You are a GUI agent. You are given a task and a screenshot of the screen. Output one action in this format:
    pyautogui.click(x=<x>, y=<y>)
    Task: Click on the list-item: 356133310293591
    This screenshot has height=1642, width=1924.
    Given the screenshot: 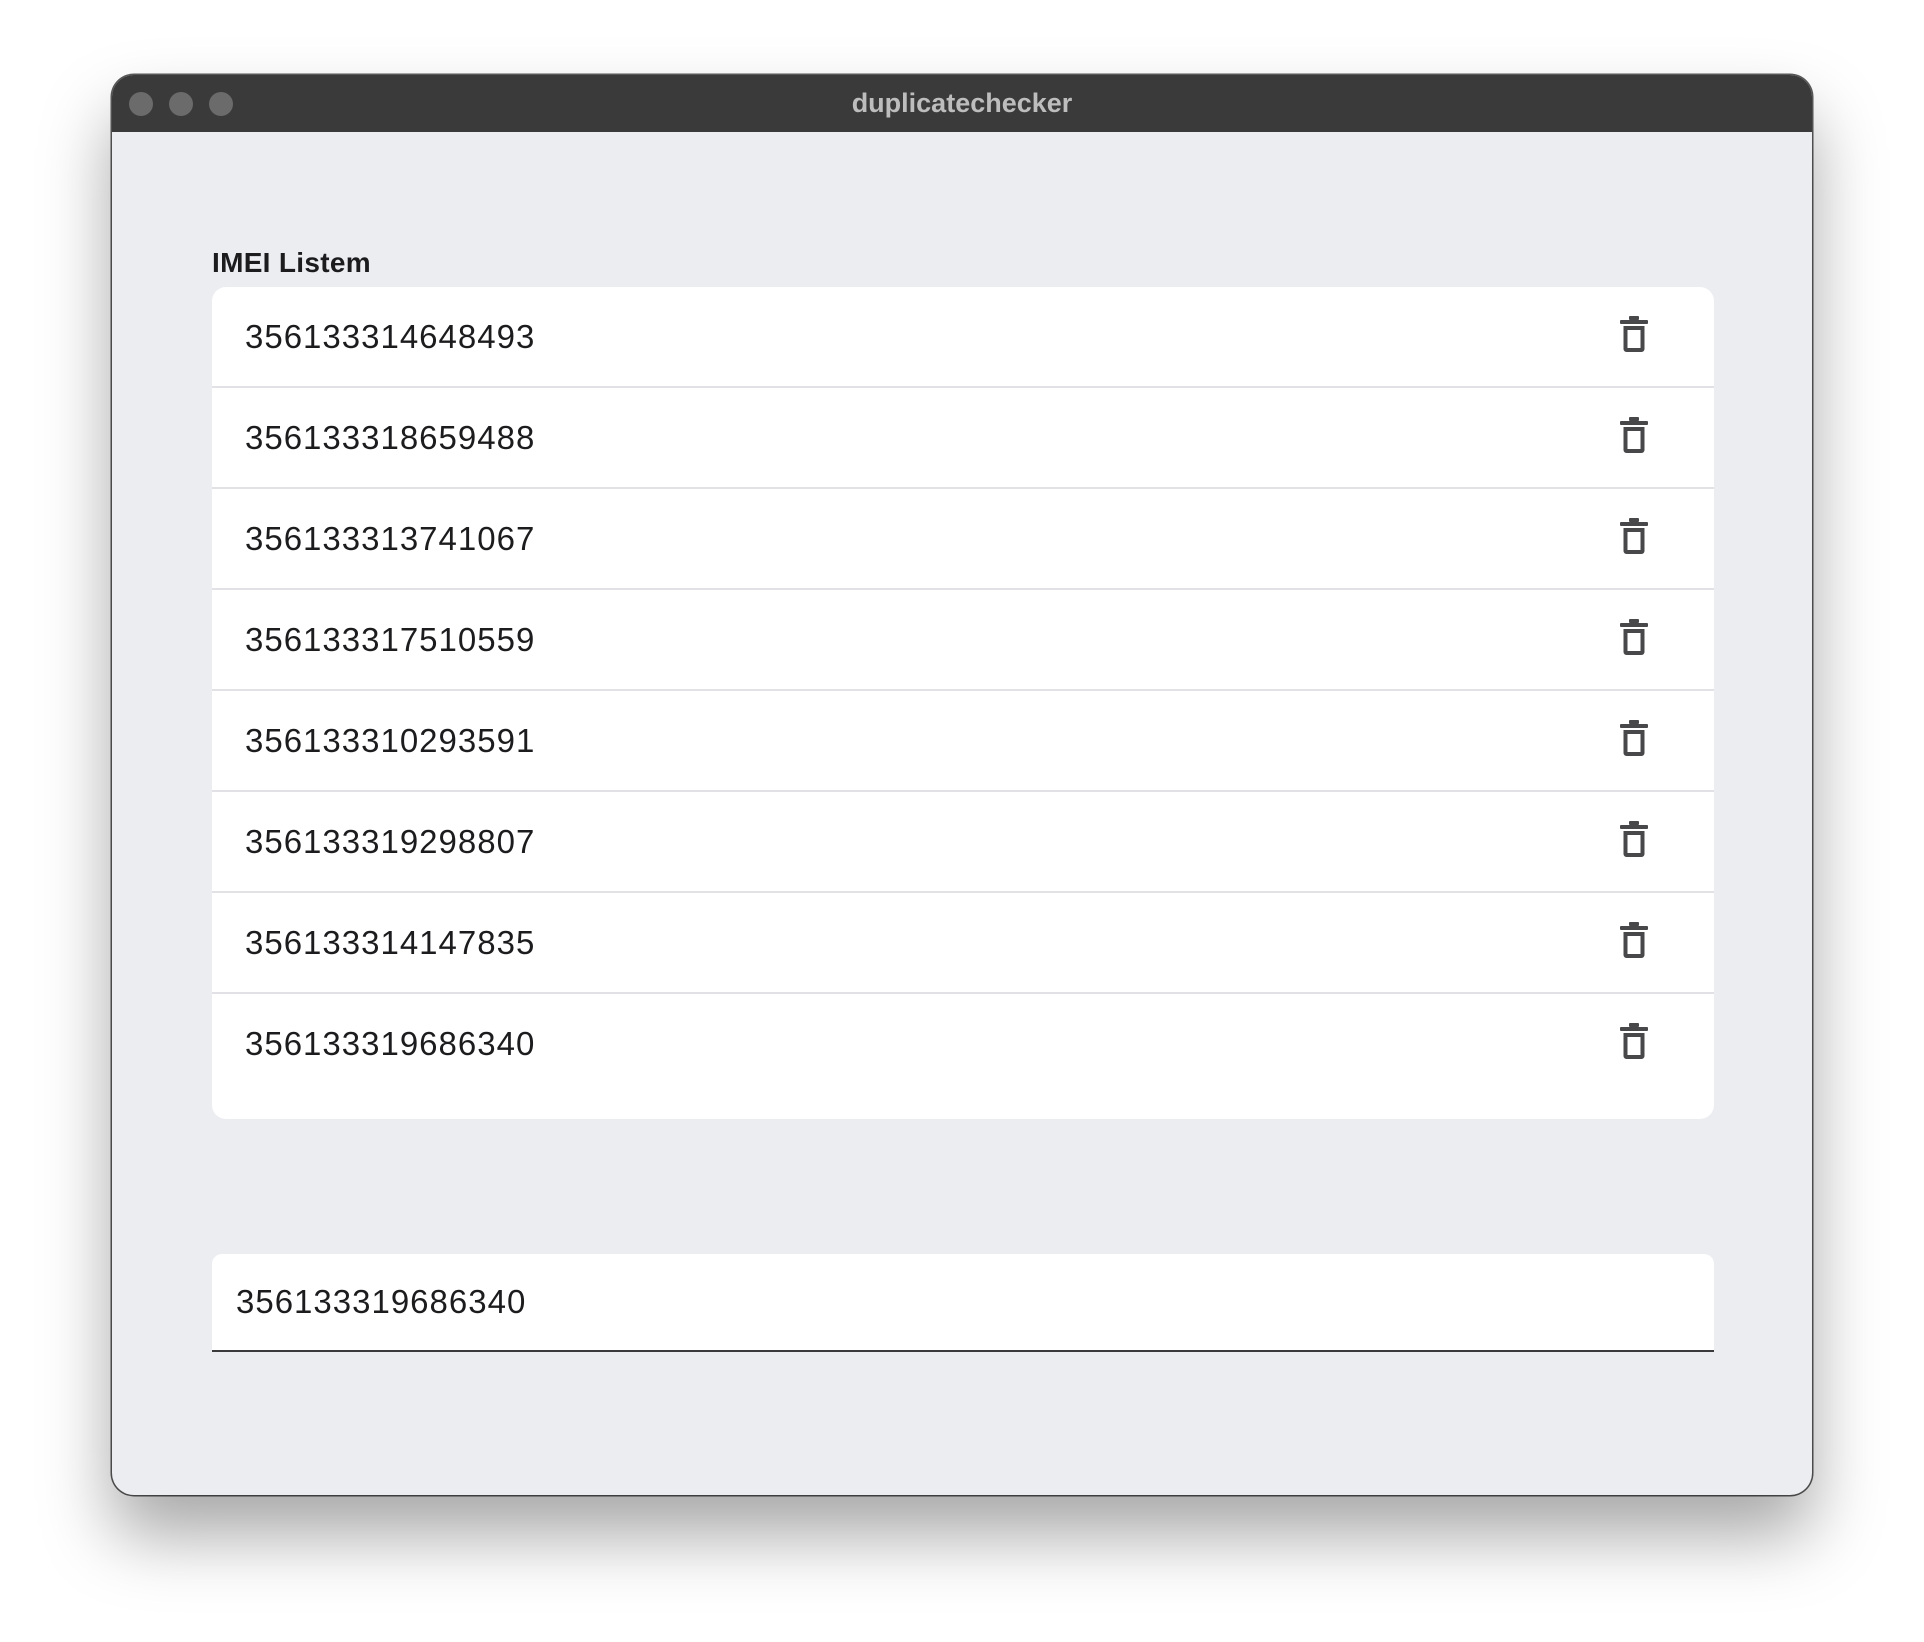 What is the action you would take?
    pyautogui.click(x=963, y=741)
    